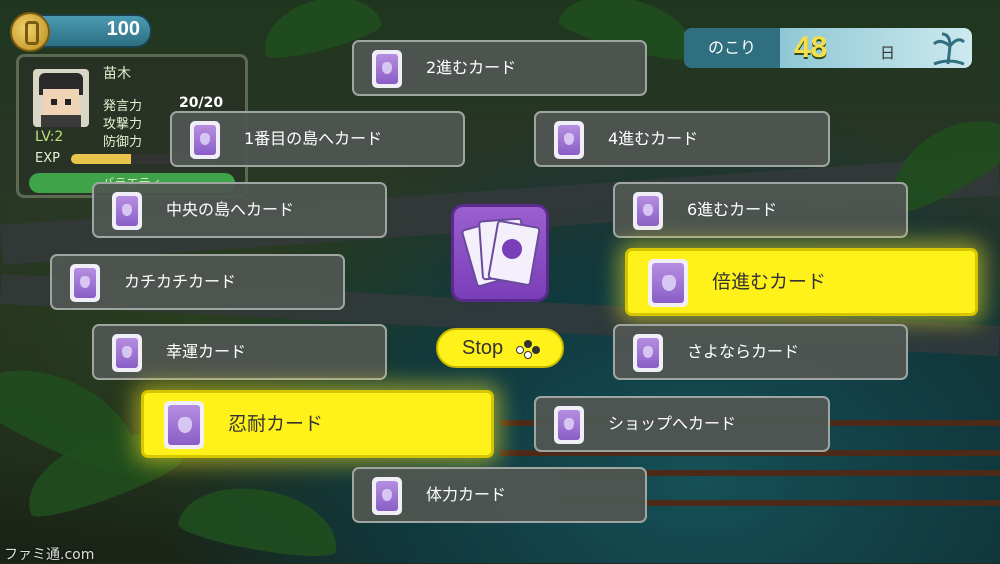  I want to click on card-button-advance-2: 2進むカード, so click(499, 68).